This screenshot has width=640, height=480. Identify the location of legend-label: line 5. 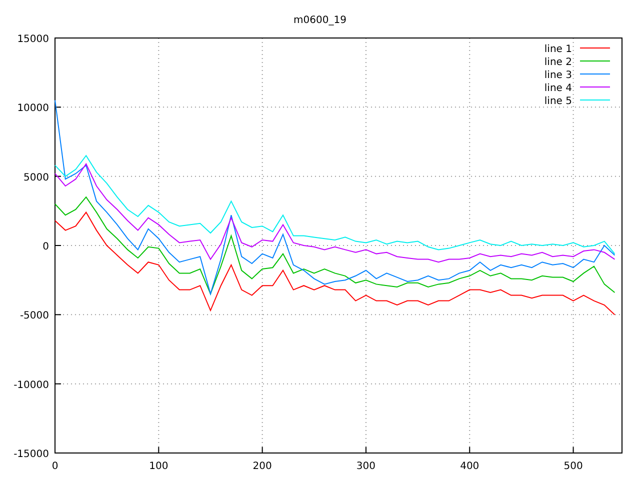
(558, 101).